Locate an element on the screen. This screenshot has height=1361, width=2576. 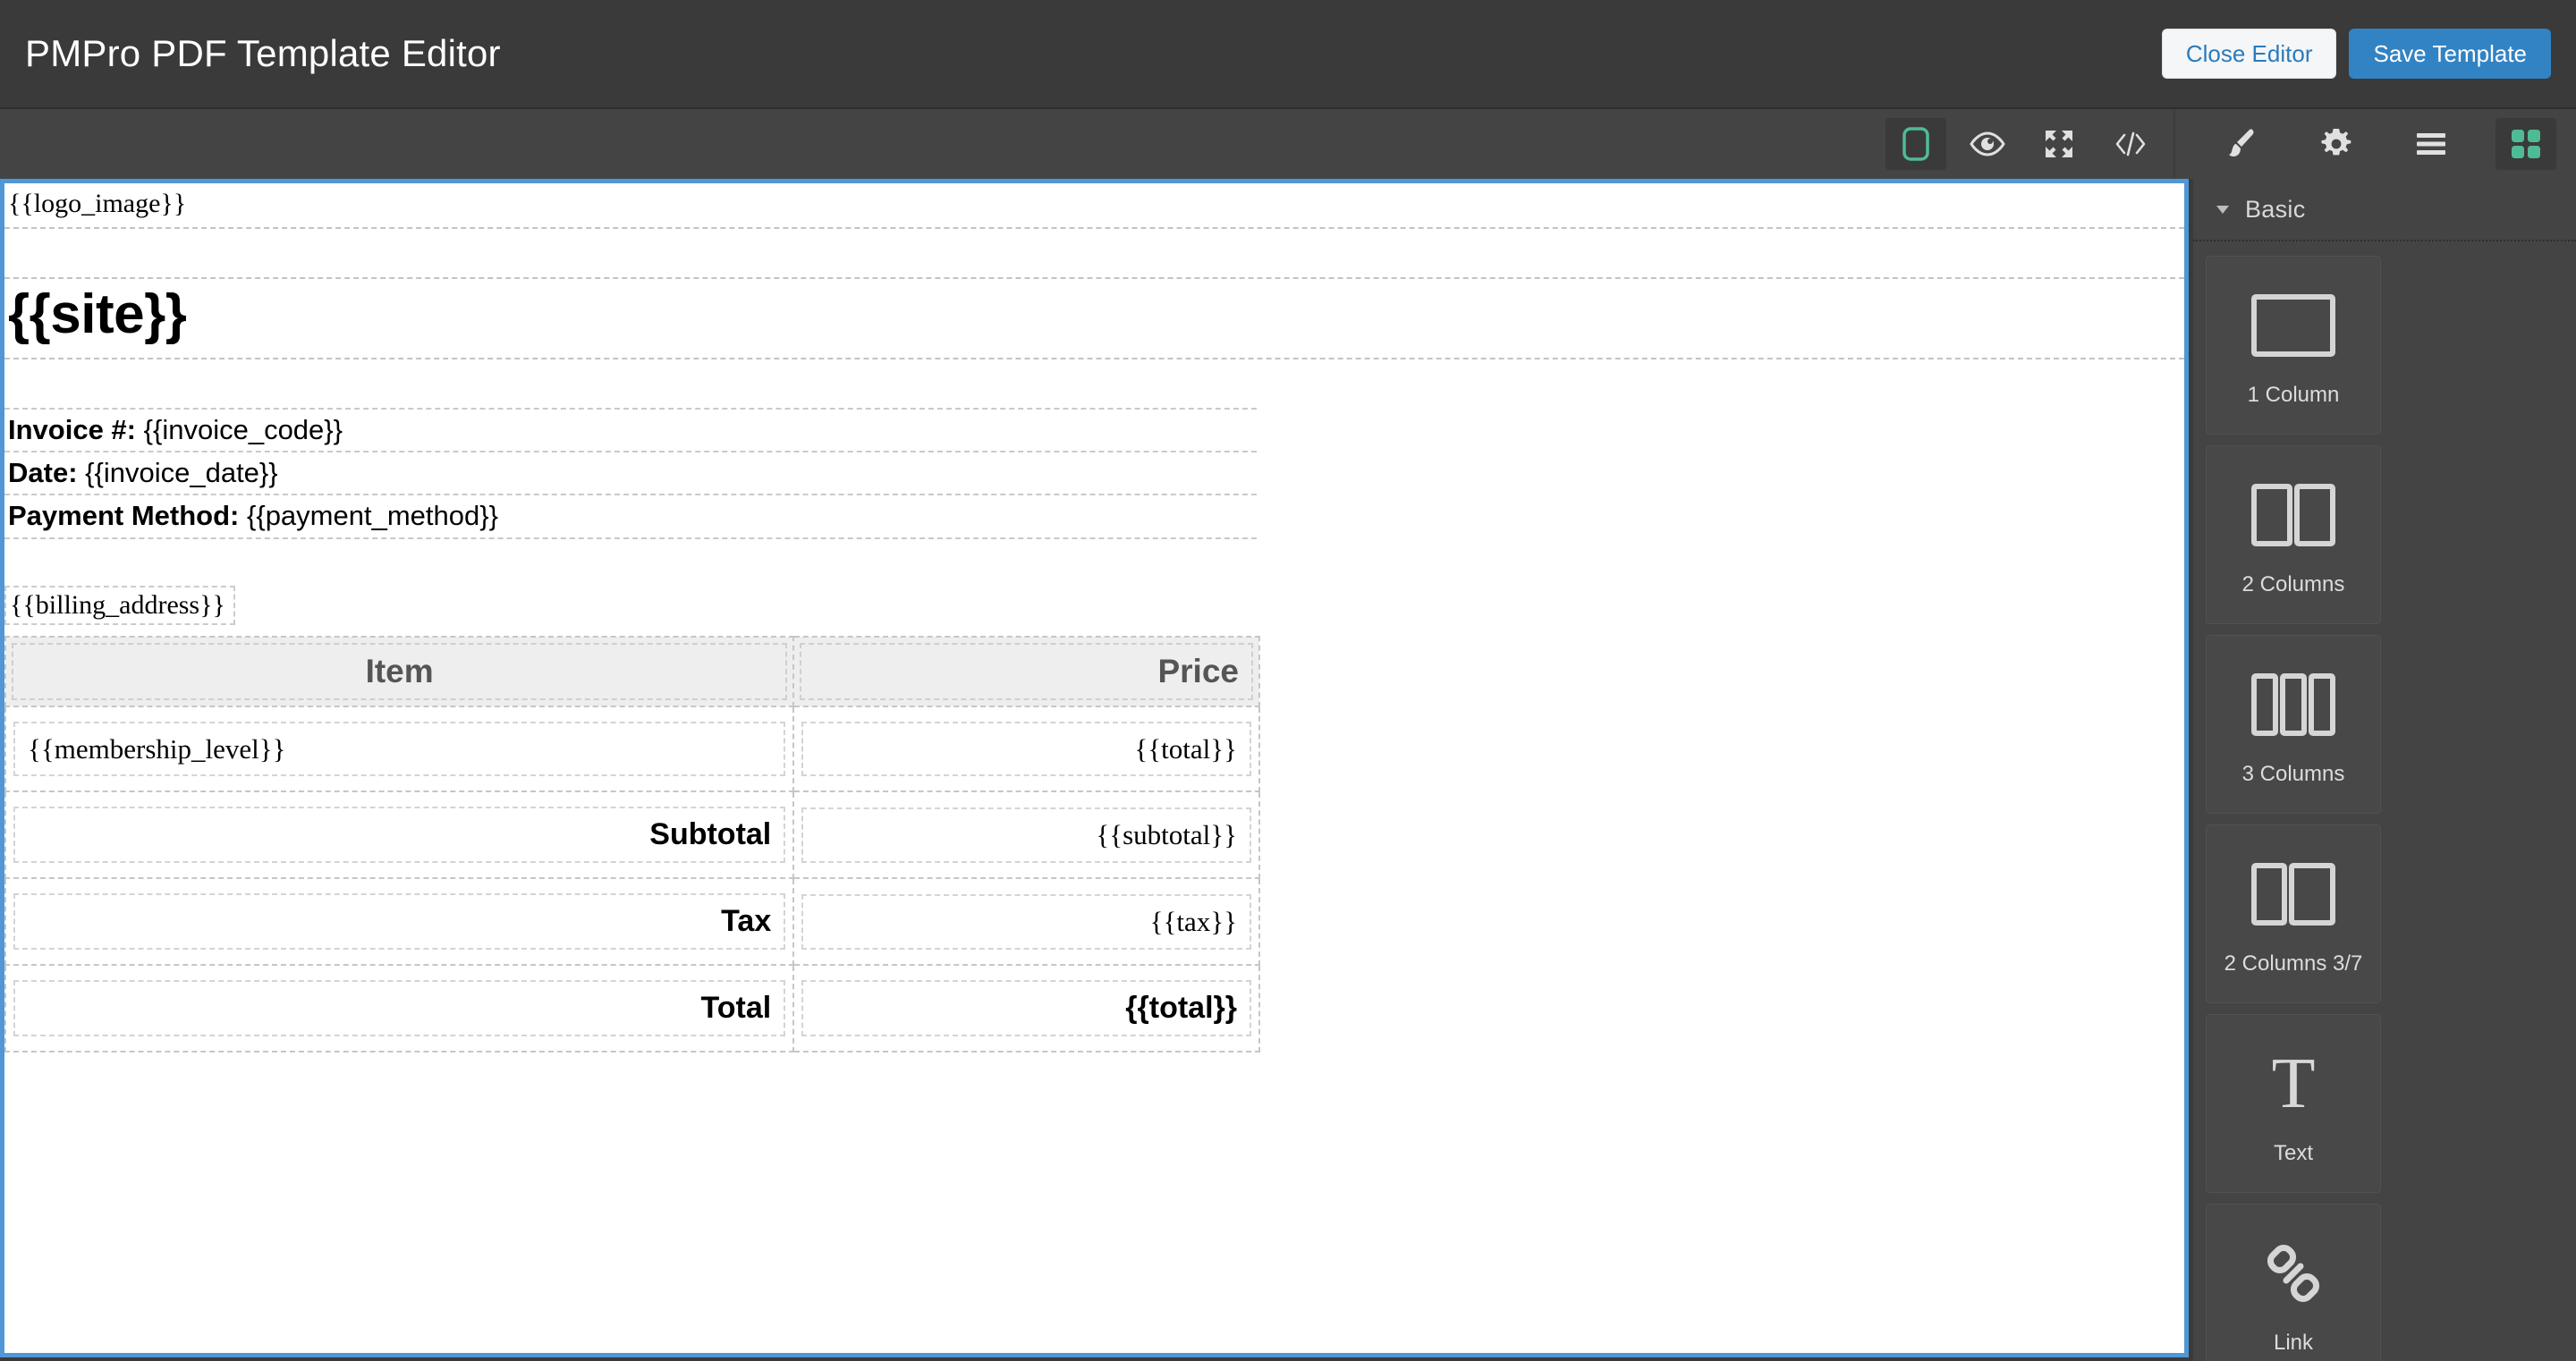
table-header-price: Price is located at coordinates (1026, 671).